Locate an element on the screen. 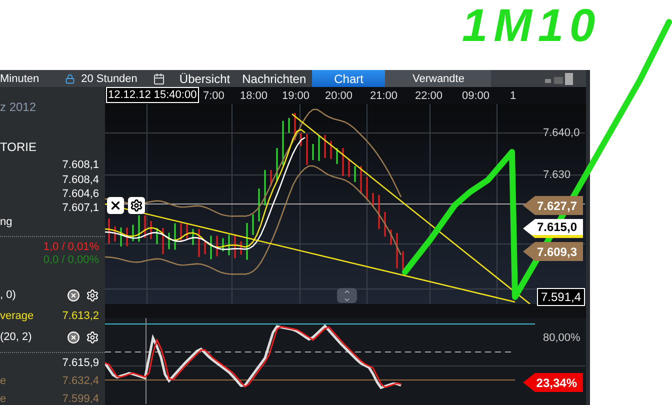  price-tag: 7.609,3 is located at coordinates (553, 251).